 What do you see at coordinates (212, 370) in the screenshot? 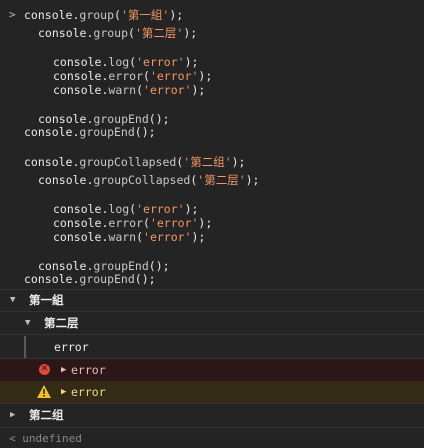
I see `error-message: ✕ ▶ error` at bounding box center [212, 370].